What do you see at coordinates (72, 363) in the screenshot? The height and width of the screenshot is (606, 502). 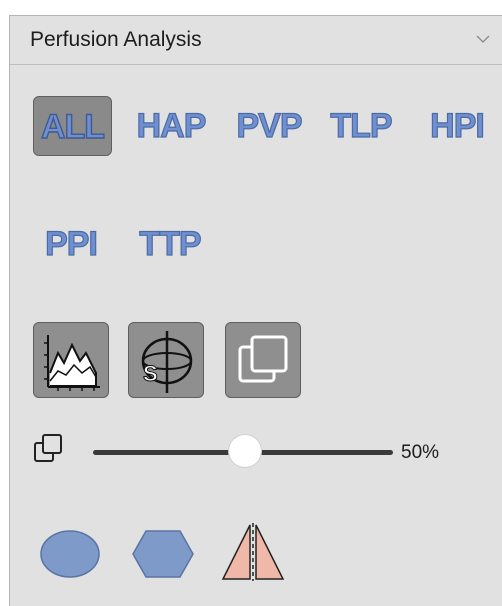 I see `perfusion-curve-chart-icon` at bounding box center [72, 363].